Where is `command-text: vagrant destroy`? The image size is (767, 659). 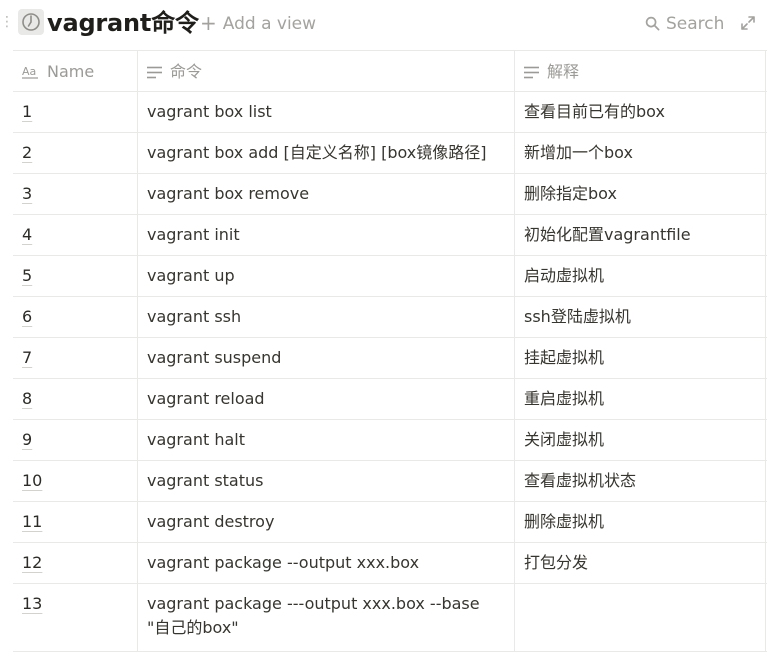
command-text: vagrant destroy is located at coordinates (211, 521).